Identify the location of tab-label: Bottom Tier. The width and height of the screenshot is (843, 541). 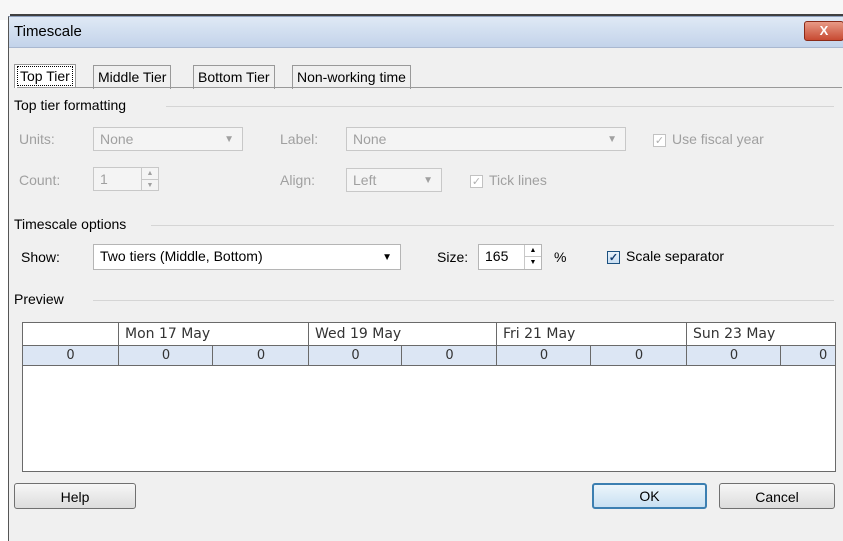
(234, 77).